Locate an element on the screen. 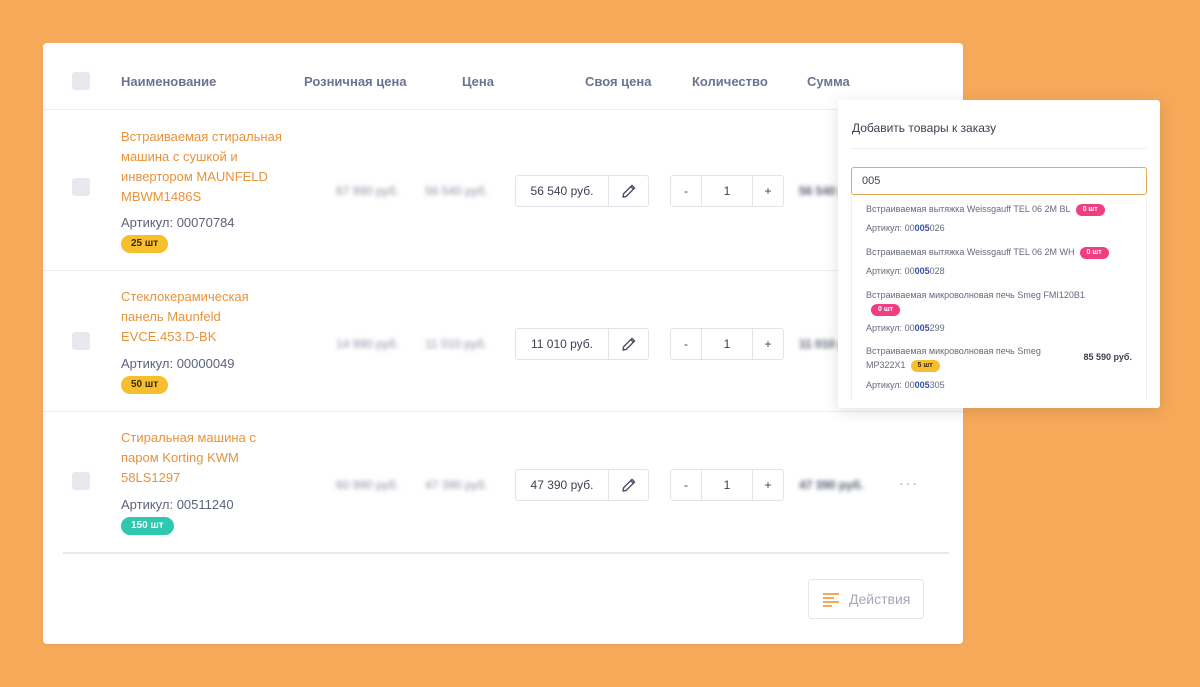  own-price-field: 11 010 руб. is located at coordinates (582, 344).